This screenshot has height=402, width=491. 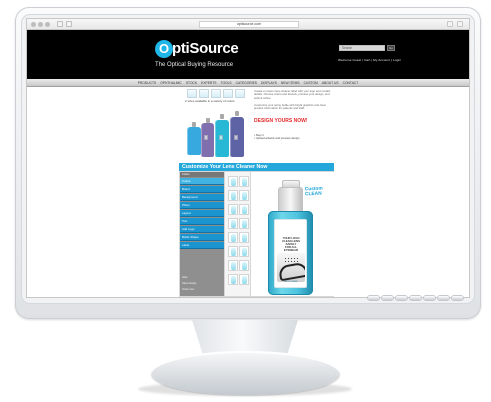 I want to click on violet-bottle-label, so click(x=236, y=137).